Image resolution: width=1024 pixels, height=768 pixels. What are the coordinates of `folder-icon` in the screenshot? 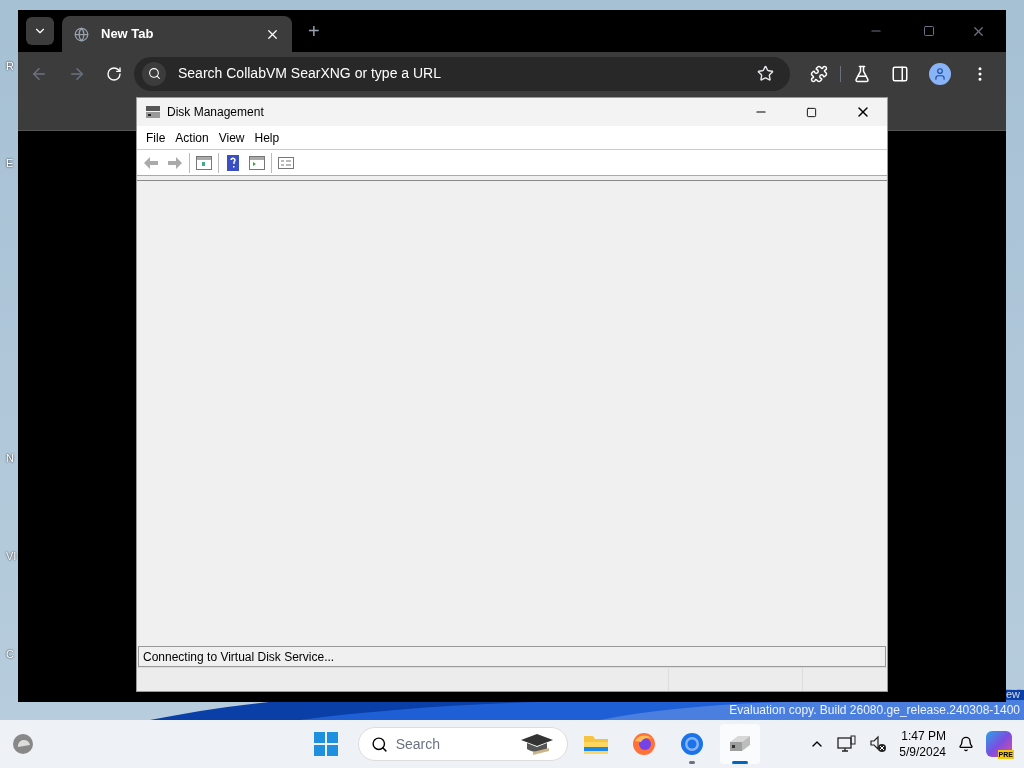 It's located at (595, 744).